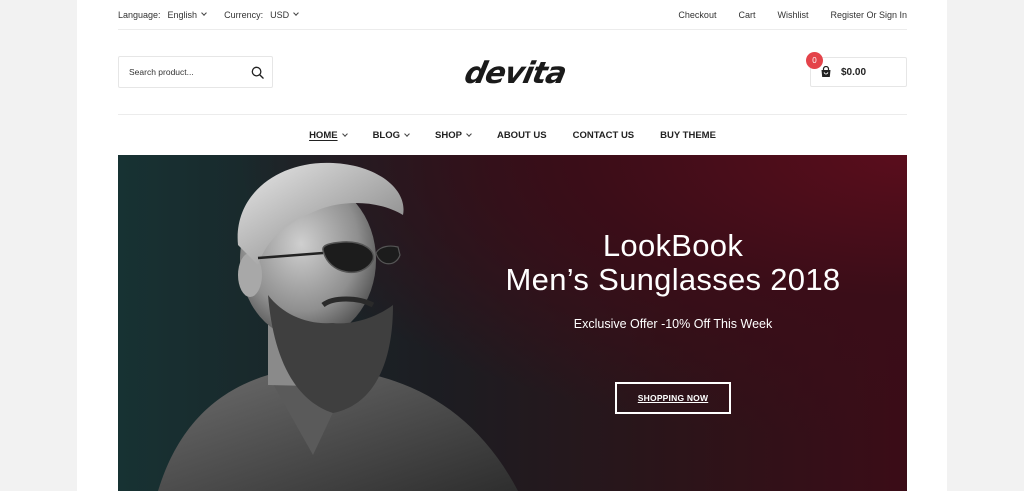 The height and width of the screenshot is (491, 1024). I want to click on nav-item-about-us: ABOUT US, so click(522, 135).